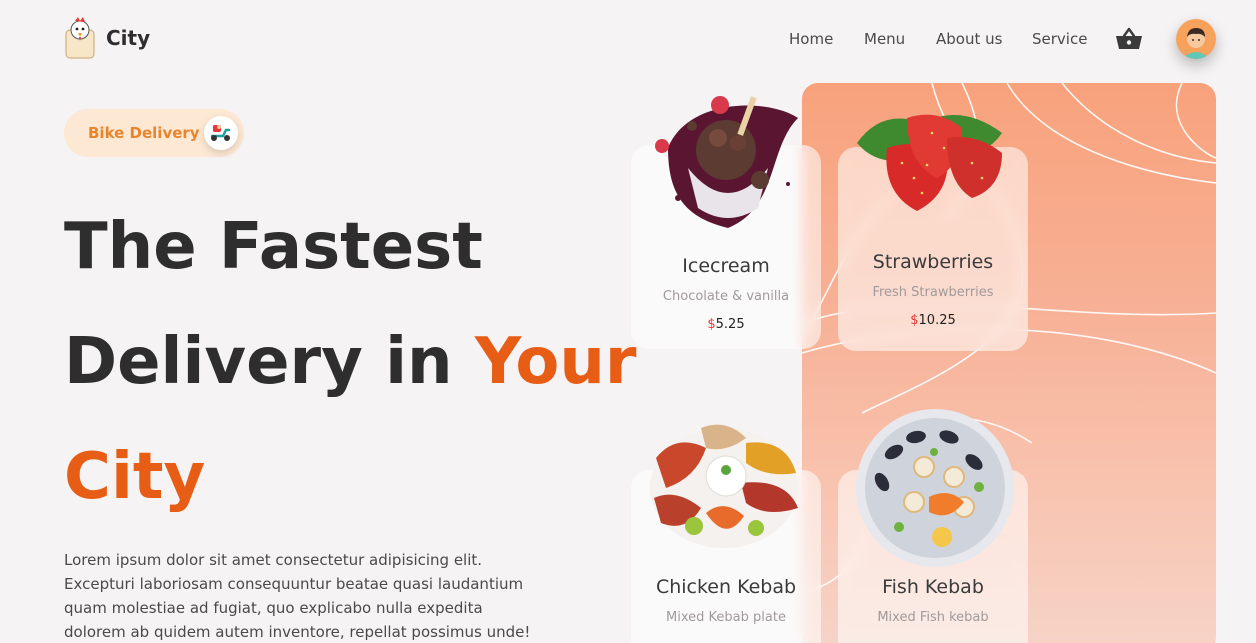 The width and height of the screenshot is (1256, 643). Describe the element at coordinates (937, 320) in the screenshot. I see `price-value: 10.25` at that location.